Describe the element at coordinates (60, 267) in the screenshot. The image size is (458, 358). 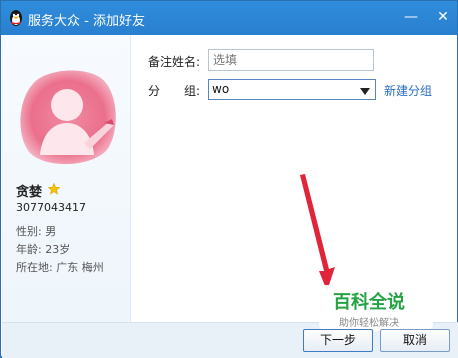
I see `location-text: 所在地: 广东 梅州` at that location.